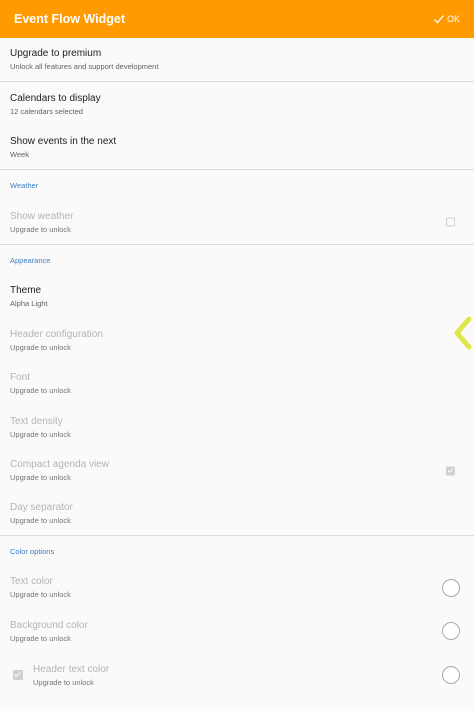  Describe the element at coordinates (453, 19) in the screenshot. I see `ok-label: OK` at that location.